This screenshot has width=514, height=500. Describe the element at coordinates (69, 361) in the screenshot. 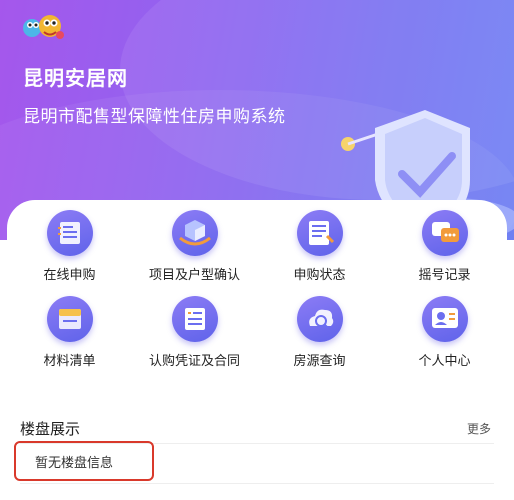

I see `menu-item-label: 材料清单` at that location.